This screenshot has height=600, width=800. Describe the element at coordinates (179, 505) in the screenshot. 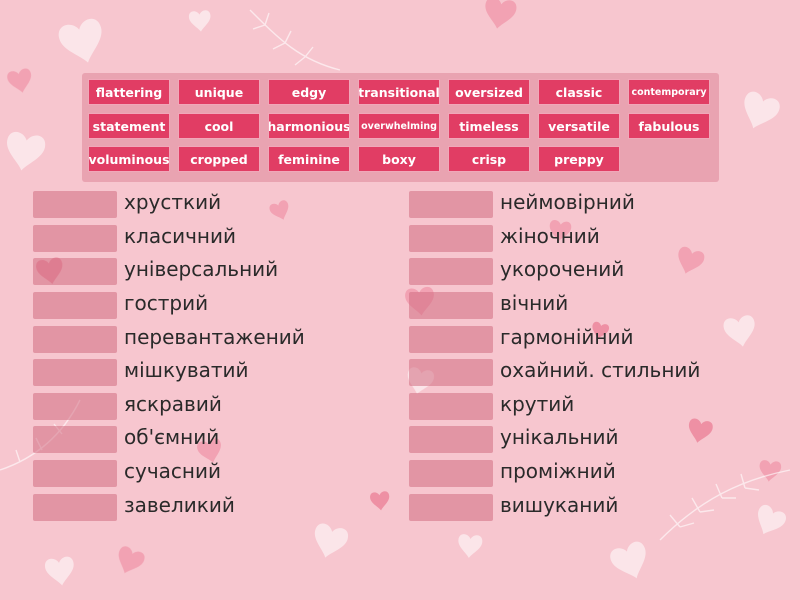

I see `target-word: завеликий` at that location.